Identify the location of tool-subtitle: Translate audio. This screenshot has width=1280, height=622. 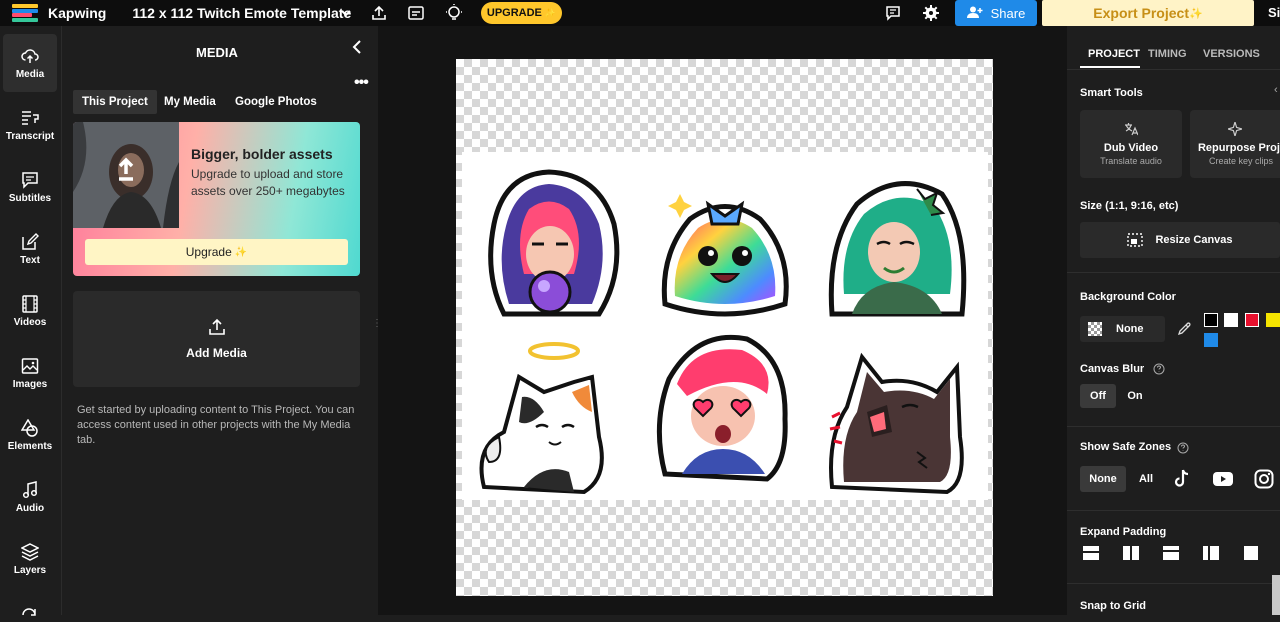
(1131, 161).